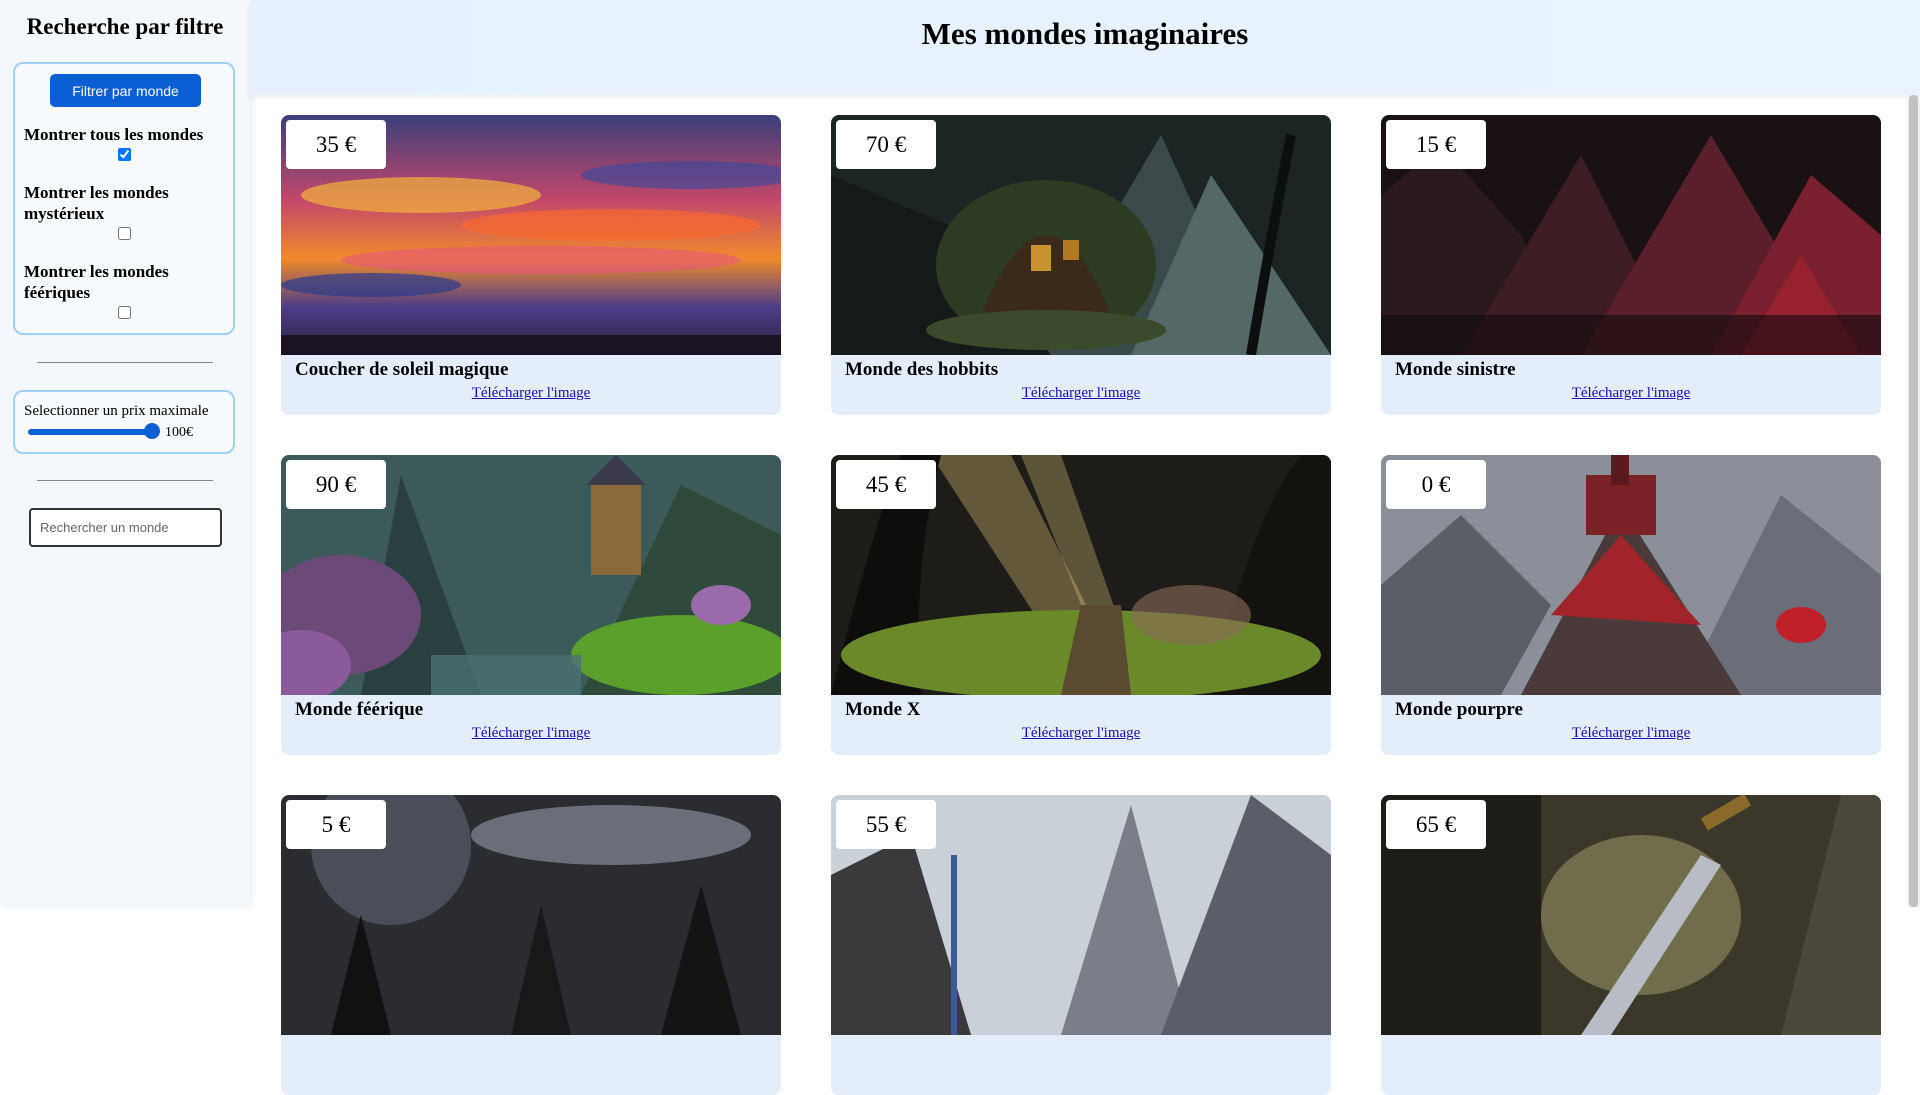  I want to click on card-title: Monde féérique, so click(359, 709).